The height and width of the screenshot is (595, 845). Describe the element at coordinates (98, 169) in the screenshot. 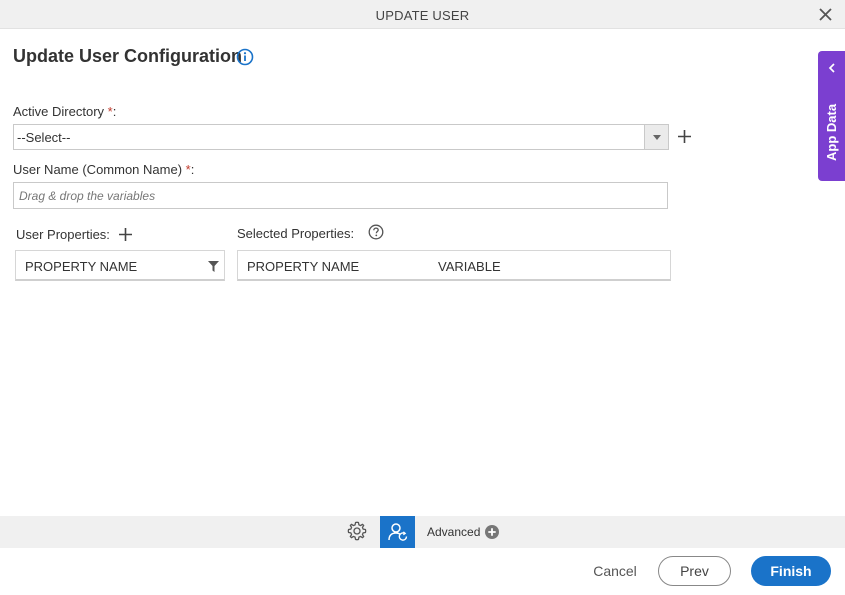

I see `user-name-label-text: User Name (Common Name)` at that location.